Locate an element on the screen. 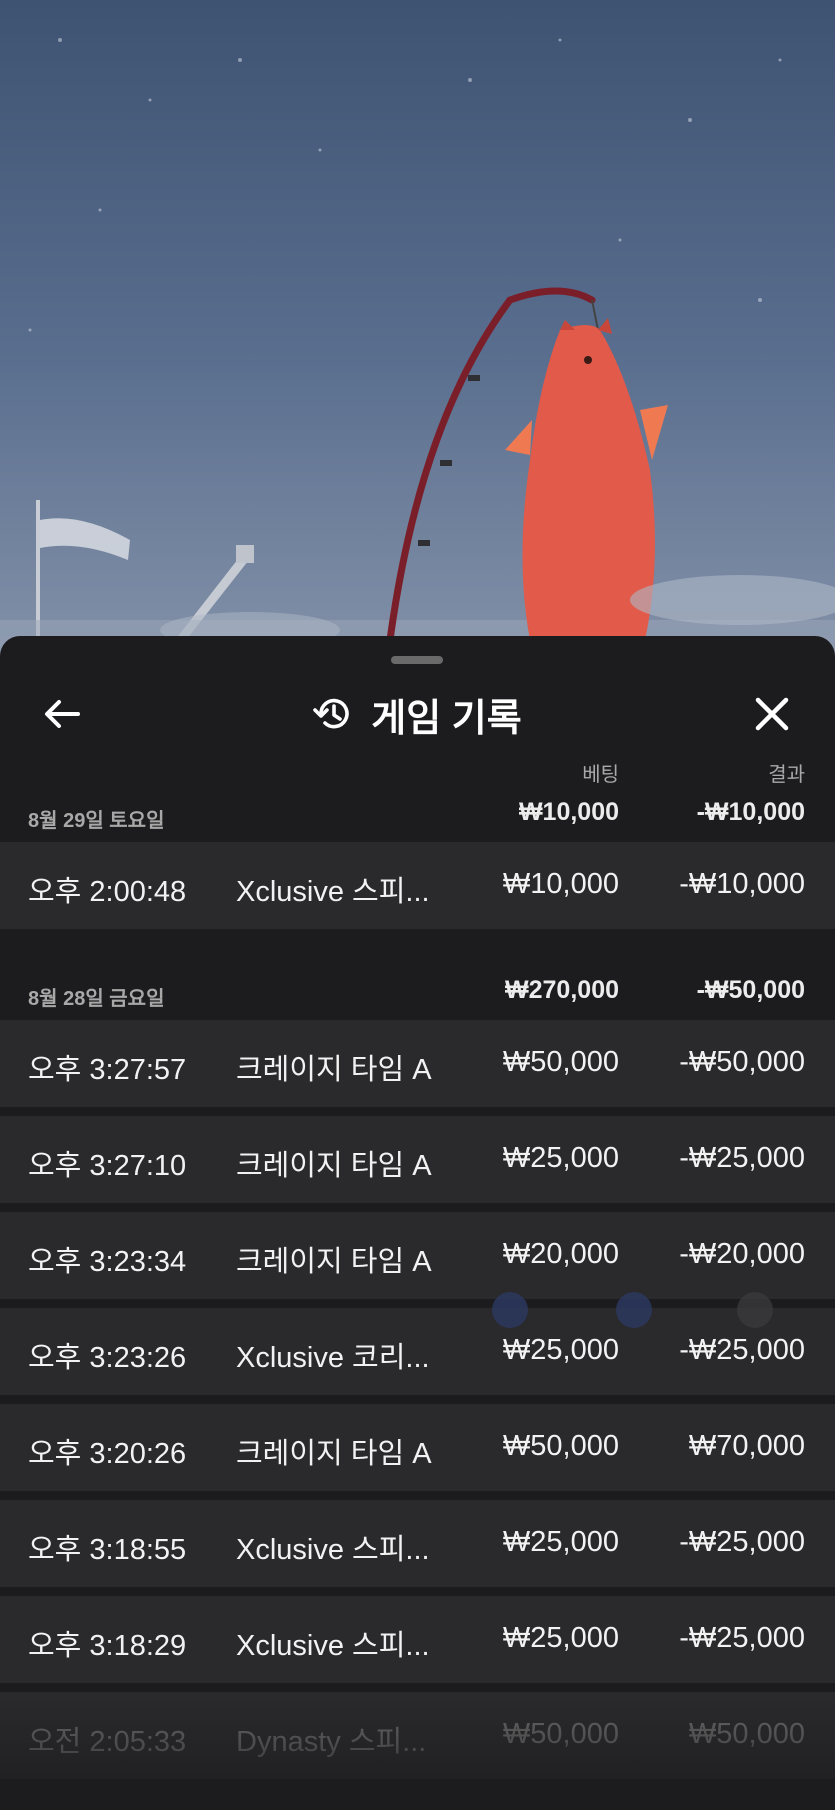 The width and height of the screenshot is (835, 1810). history-row: 오후 3:27:57 크레이지 타임 A ₩50,000 -₩50,000 is located at coordinates (417, 1063).